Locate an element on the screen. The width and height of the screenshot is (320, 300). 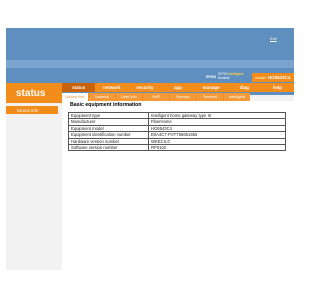
main-nav-status: status is located at coordinates (79, 87).